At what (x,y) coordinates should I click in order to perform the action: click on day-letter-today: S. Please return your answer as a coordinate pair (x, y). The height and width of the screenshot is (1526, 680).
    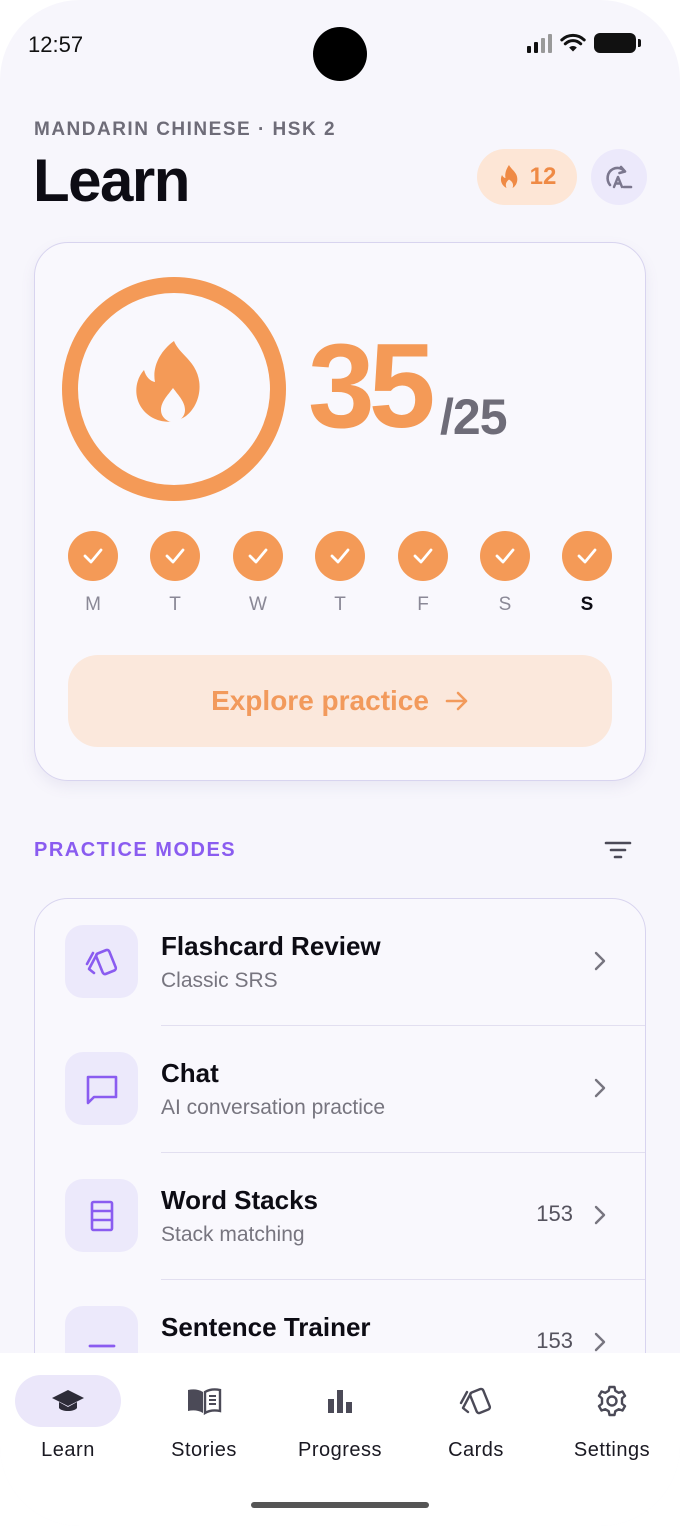
    Looking at the image, I should click on (587, 604).